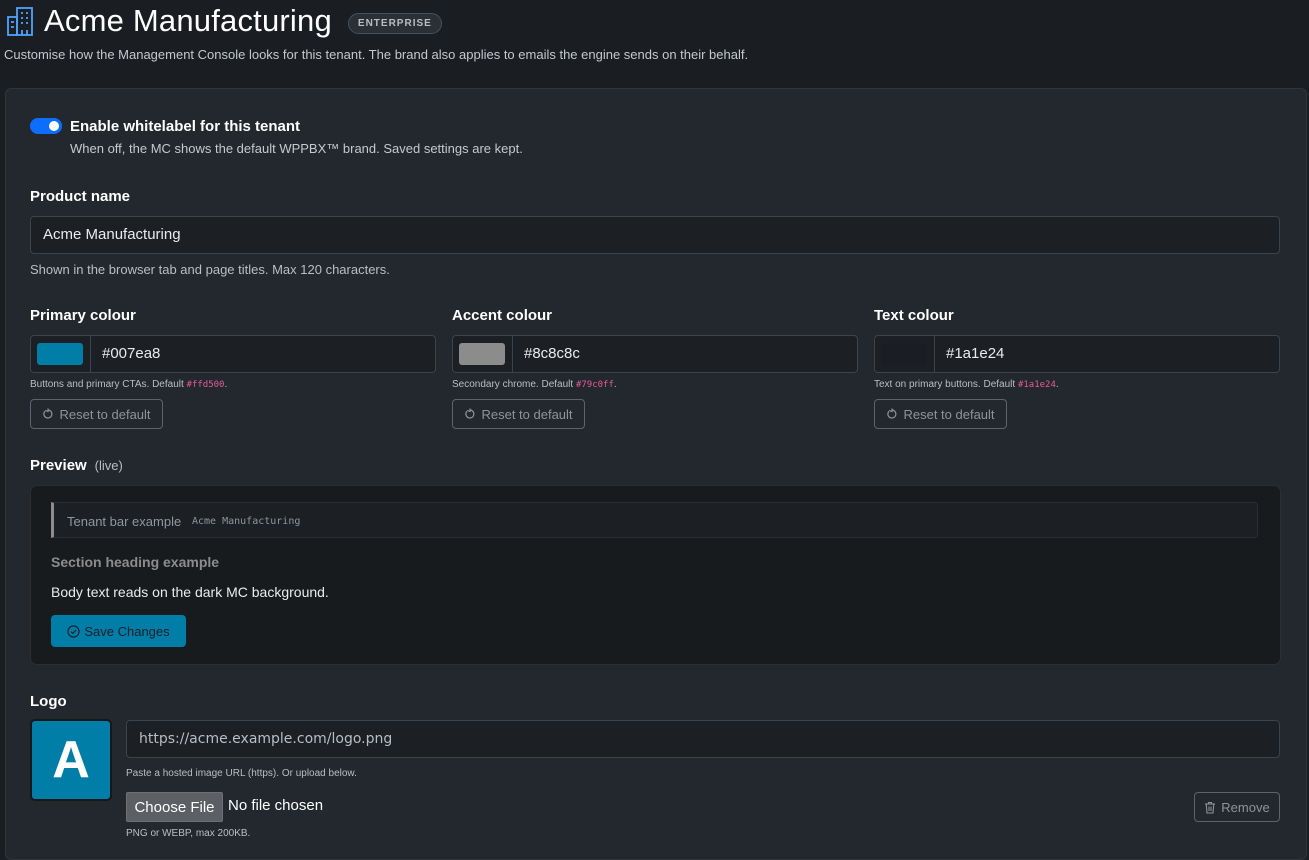 The image size is (1309, 860). What do you see at coordinates (20, 21) in the screenshot?
I see `building-icon` at bounding box center [20, 21].